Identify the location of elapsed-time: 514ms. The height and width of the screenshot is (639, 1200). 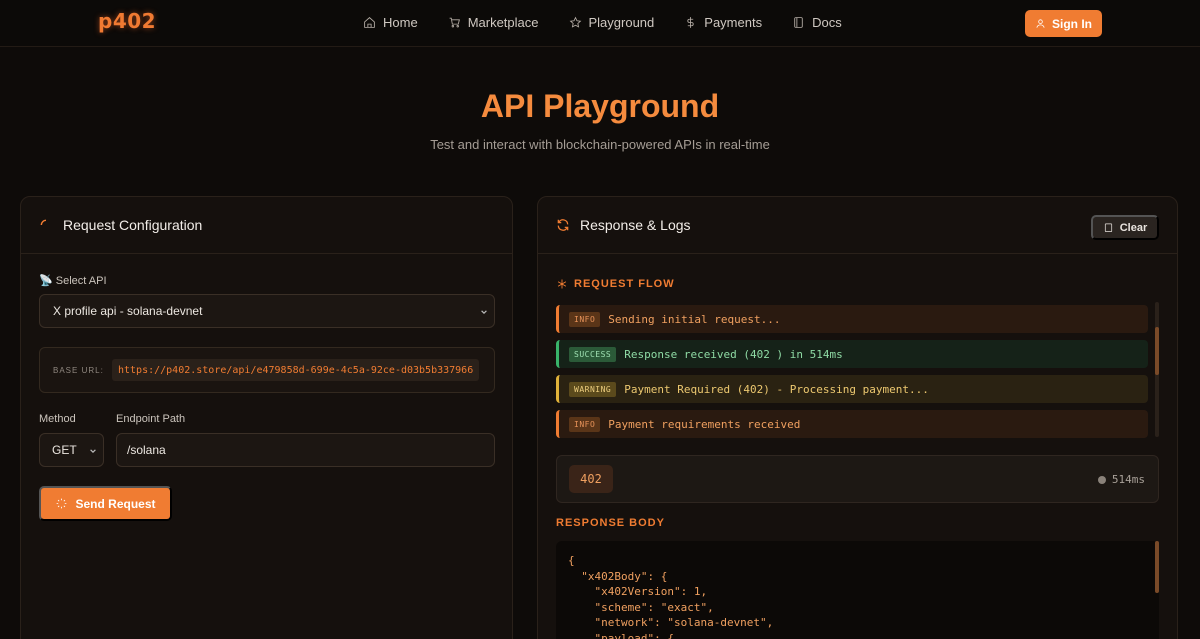
(1121, 479).